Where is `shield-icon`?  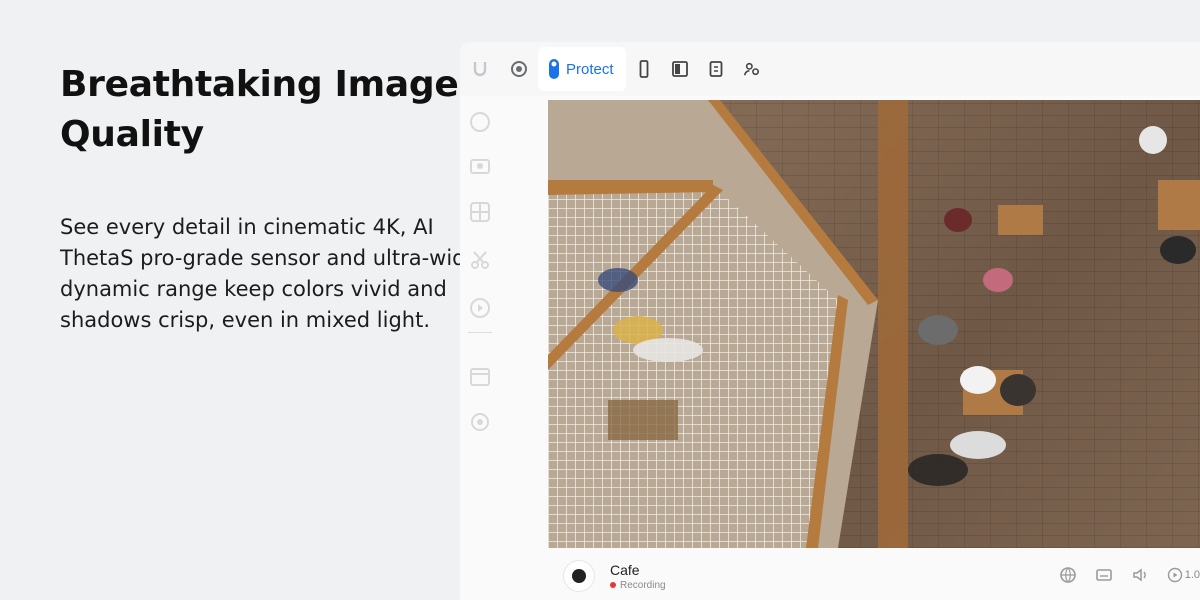 shield-icon is located at coordinates (480, 122).